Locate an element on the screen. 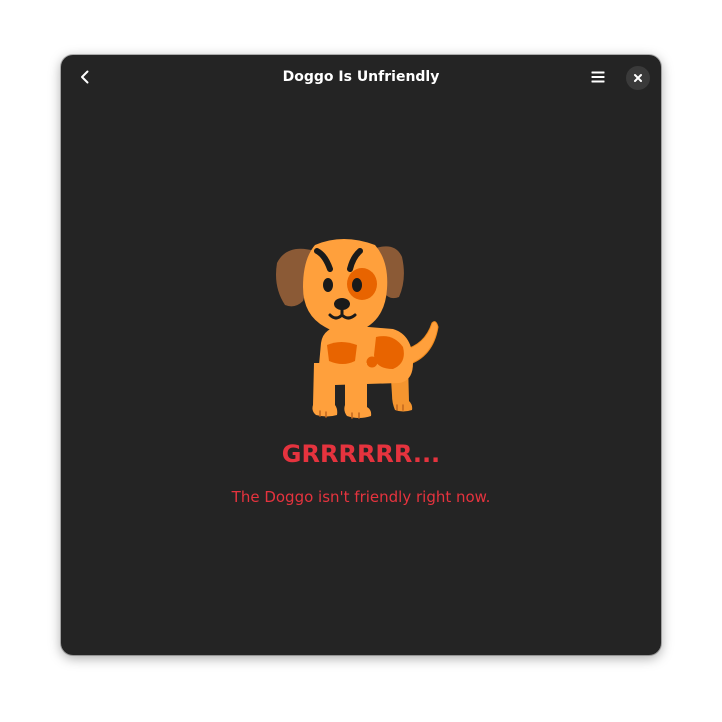  window-title: Doggo Is Unfriendly is located at coordinates (361, 77).